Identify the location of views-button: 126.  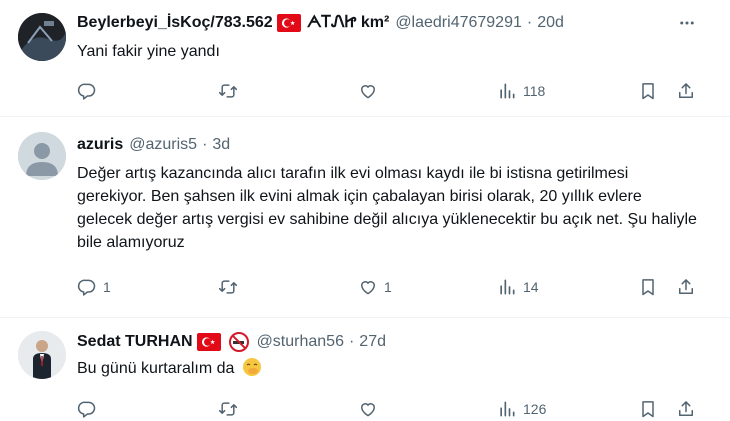
(521, 409).